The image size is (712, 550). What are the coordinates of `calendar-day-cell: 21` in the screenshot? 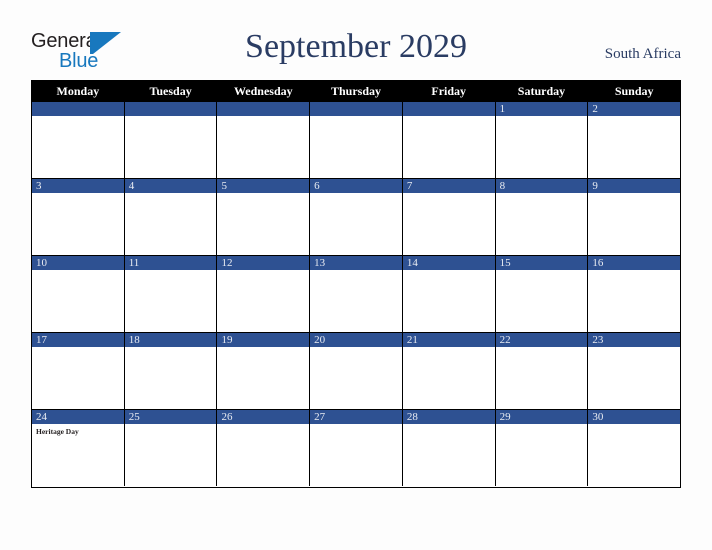 It's located at (449, 371).